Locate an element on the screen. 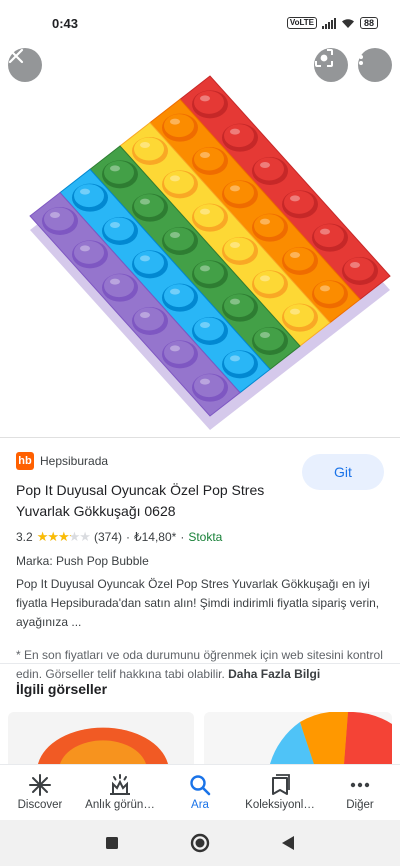 Image resolution: width=400 pixels, height=866 pixels. nav-label: Discover is located at coordinates (40, 805).